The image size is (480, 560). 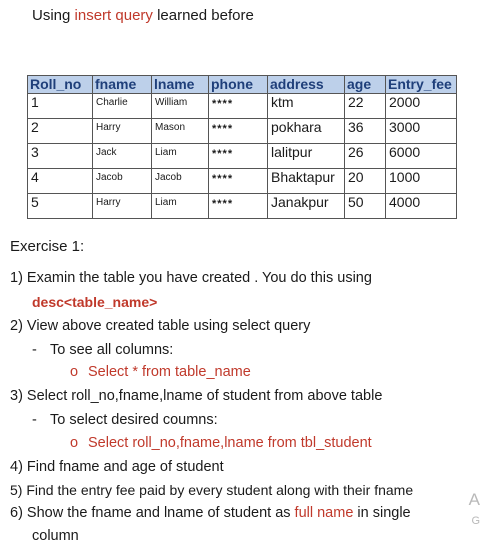 What do you see at coordinates (60, 206) in the screenshot?
I see `cell-roll-no: 5` at bounding box center [60, 206].